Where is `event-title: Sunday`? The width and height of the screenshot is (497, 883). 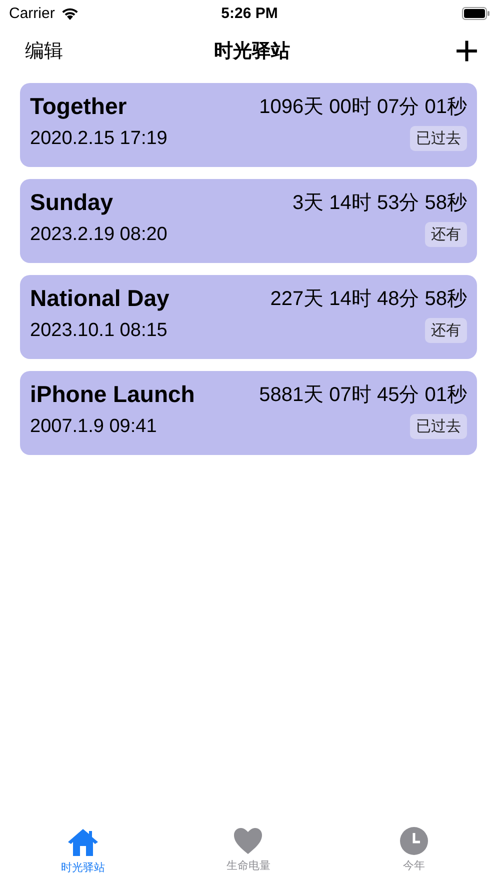
event-title: Sunday is located at coordinates (72, 202).